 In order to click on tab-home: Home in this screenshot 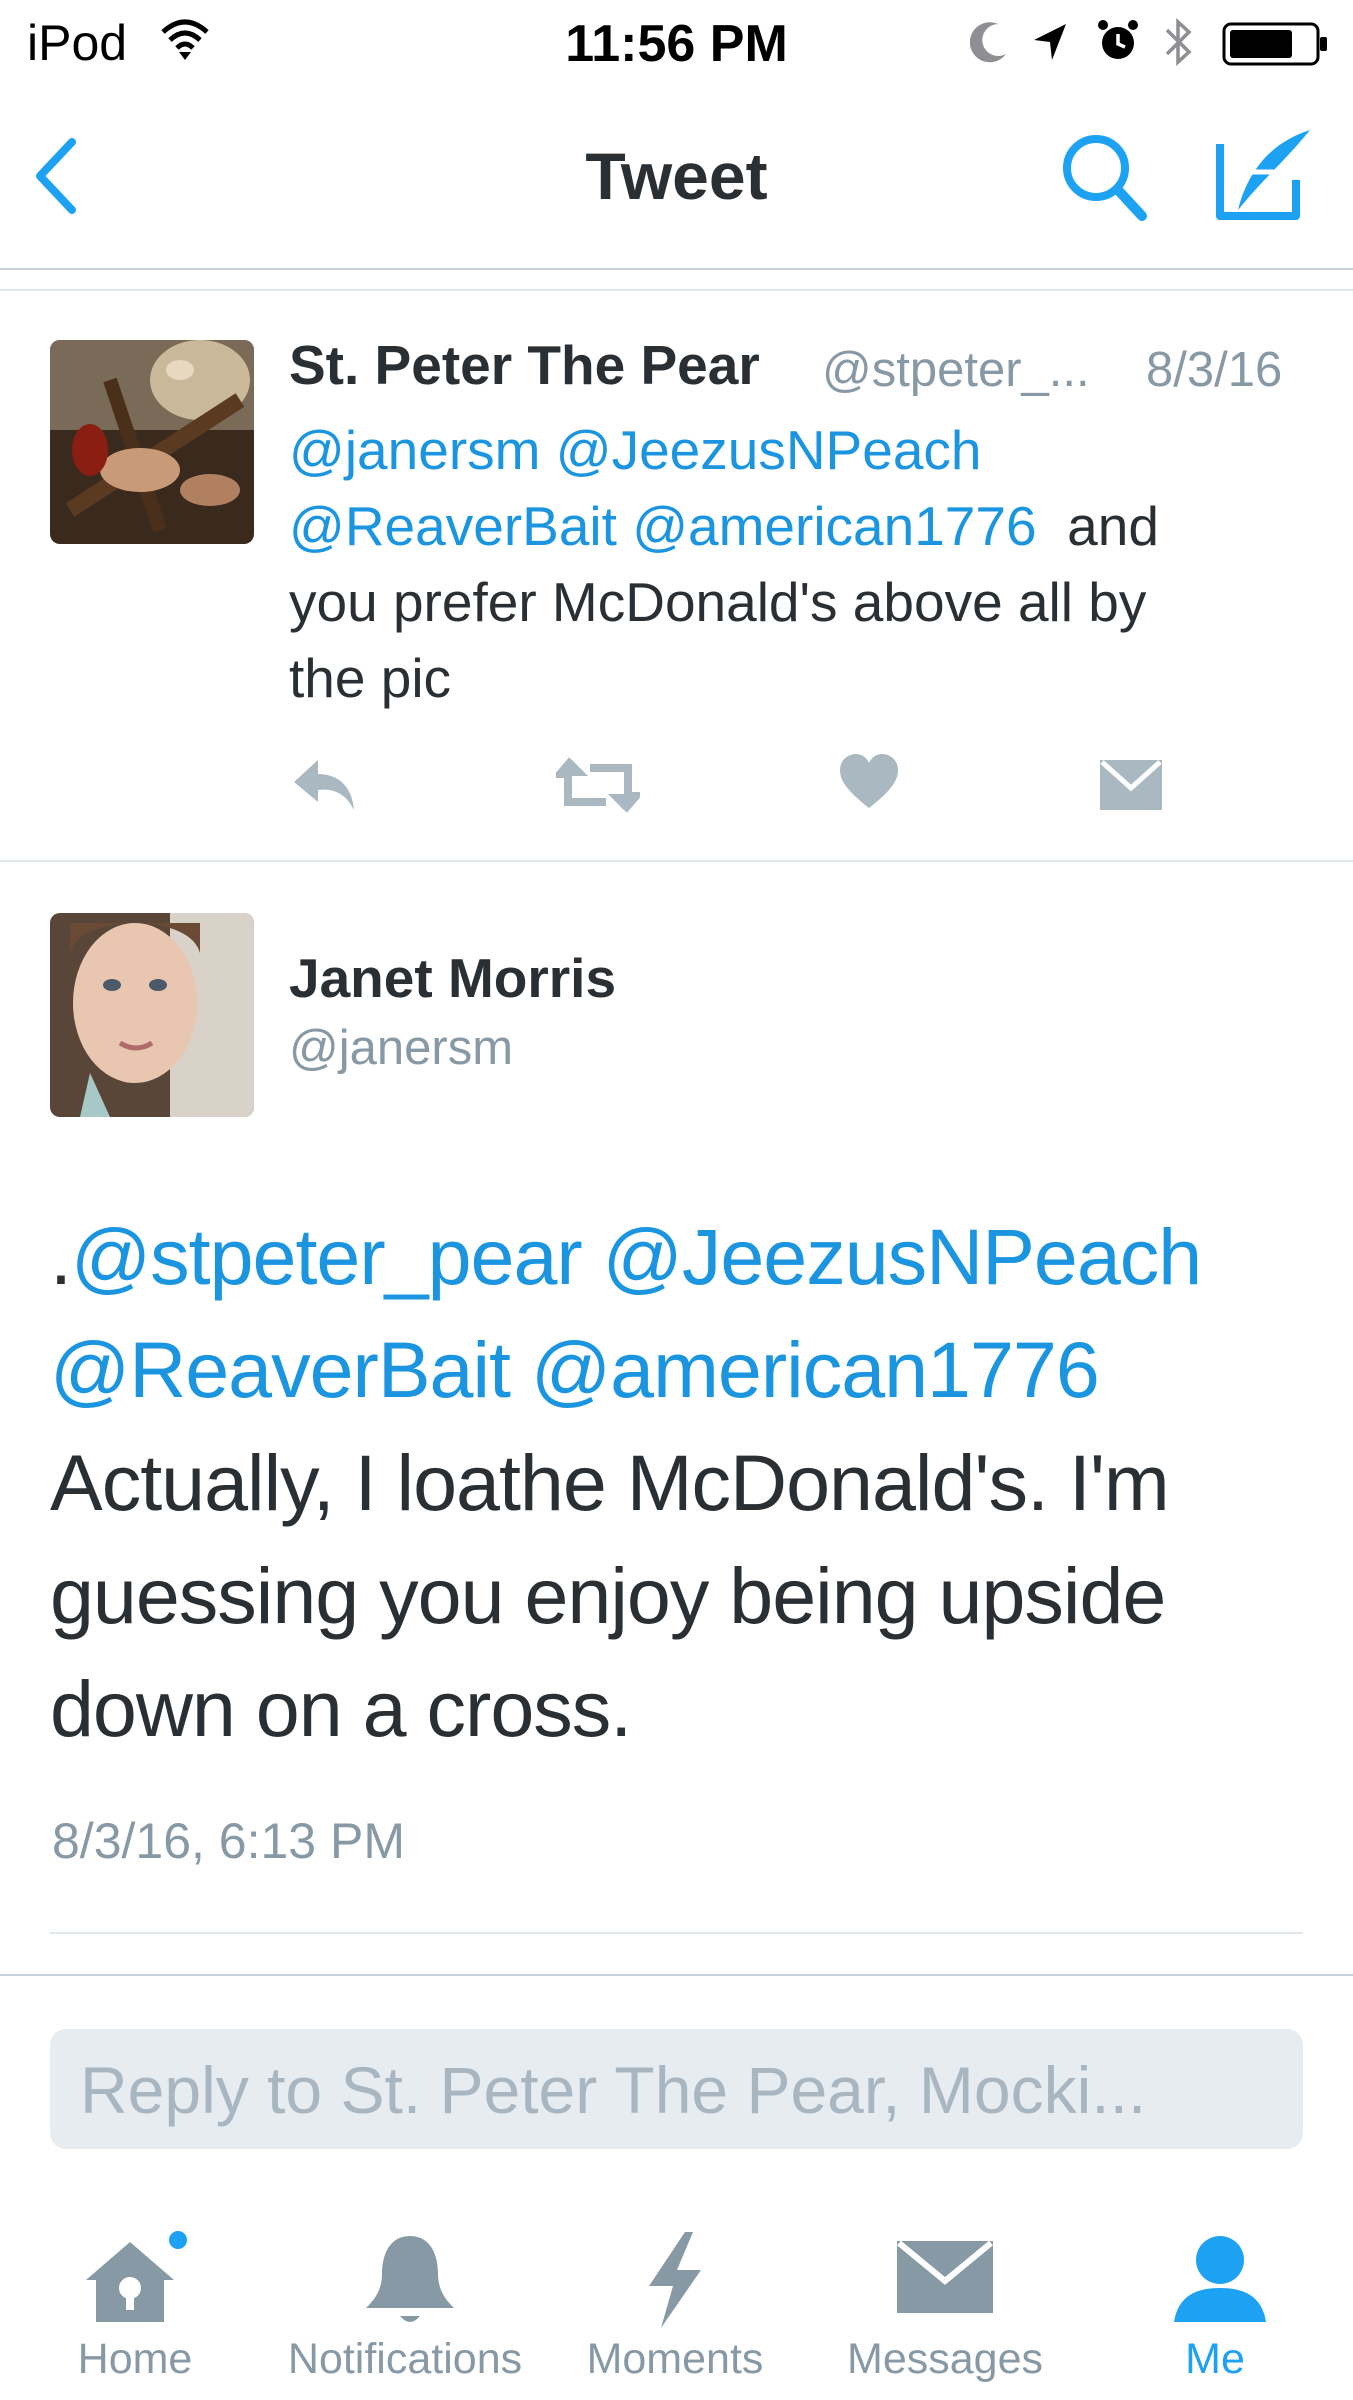, I will do `click(135, 2307)`.